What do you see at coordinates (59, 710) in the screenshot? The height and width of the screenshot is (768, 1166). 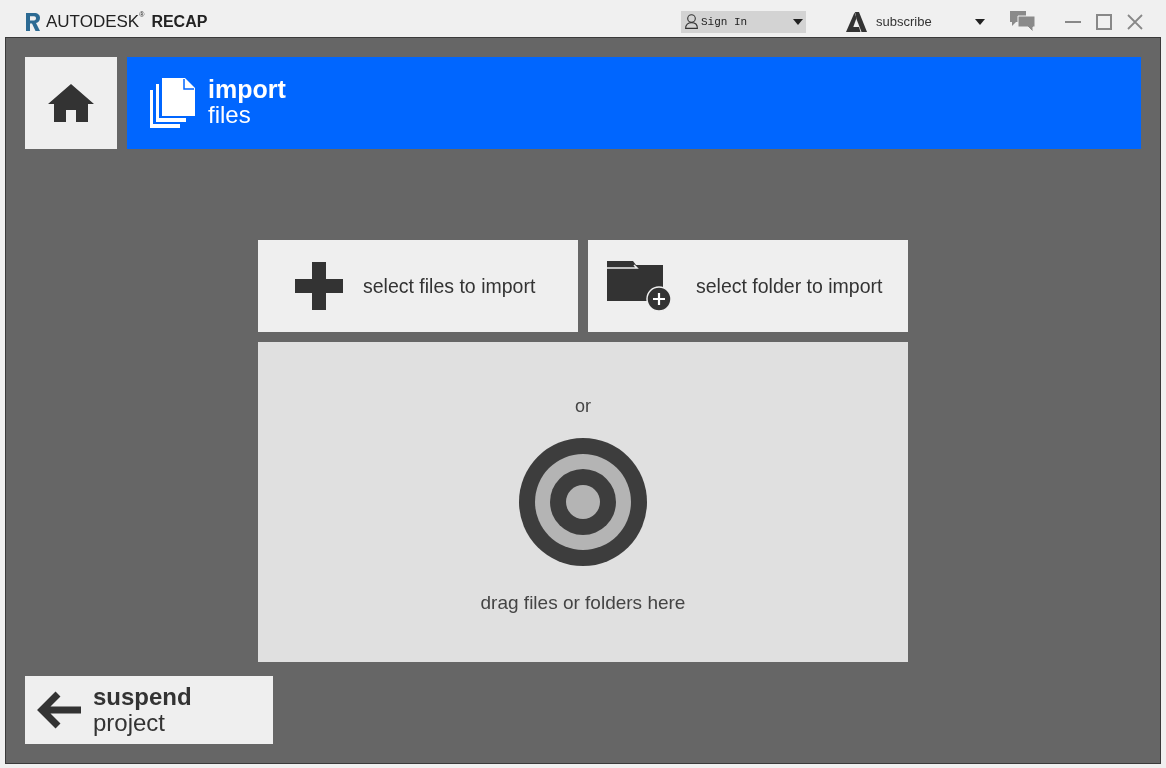 I see `arrow-left-icon` at bounding box center [59, 710].